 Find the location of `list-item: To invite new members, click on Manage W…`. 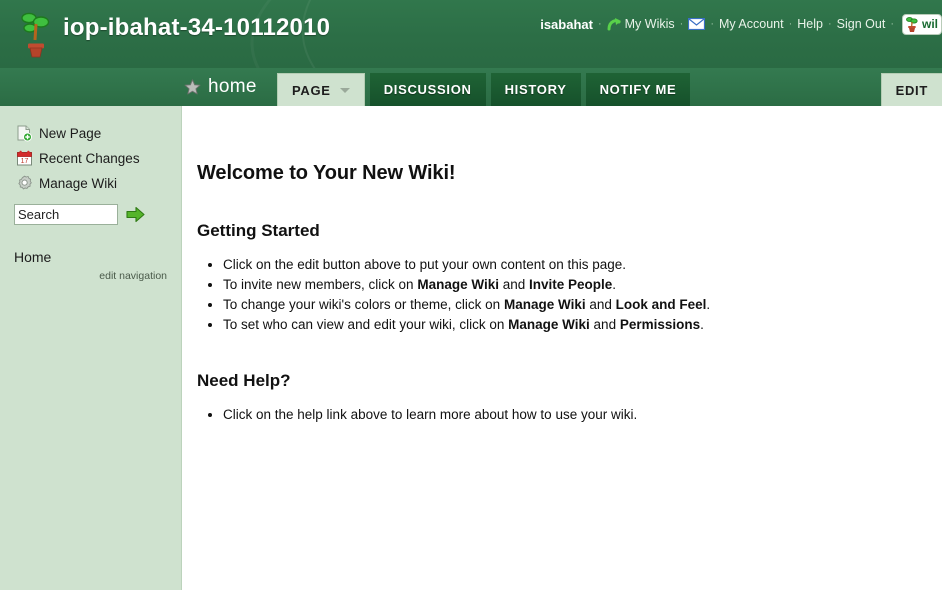

list-item: To invite new members, click on Manage W… is located at coordinates (567, 285).